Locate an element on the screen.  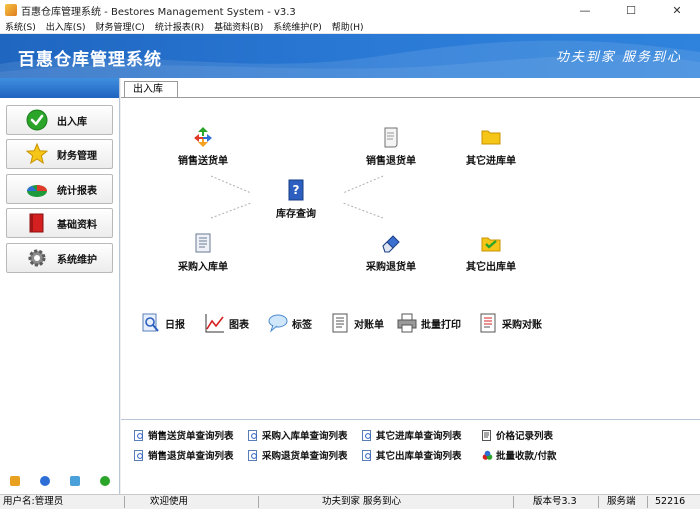
sidebar-item-maintenance: 系统维护 is located at coordinates (59, 258).